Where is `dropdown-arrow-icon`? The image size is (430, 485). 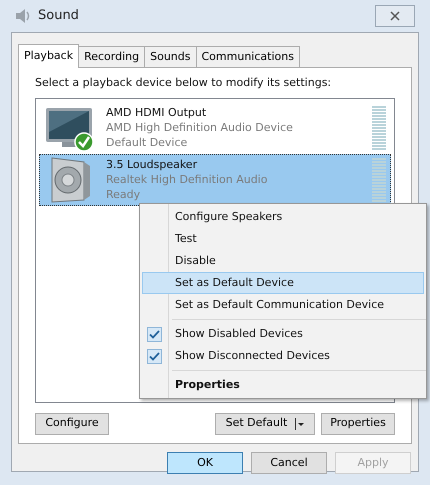
dropdown-arrow-icon is located at coordinates (299, 424).